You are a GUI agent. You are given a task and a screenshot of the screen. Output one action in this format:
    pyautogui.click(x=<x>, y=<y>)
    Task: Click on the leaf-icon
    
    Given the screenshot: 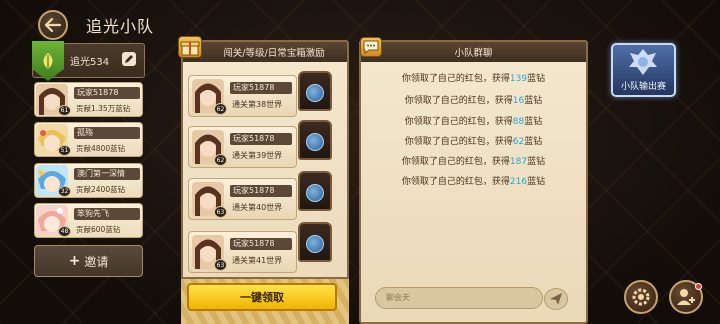 What is the action you would take?
    pyautogui.click(x=48, y=61)
    